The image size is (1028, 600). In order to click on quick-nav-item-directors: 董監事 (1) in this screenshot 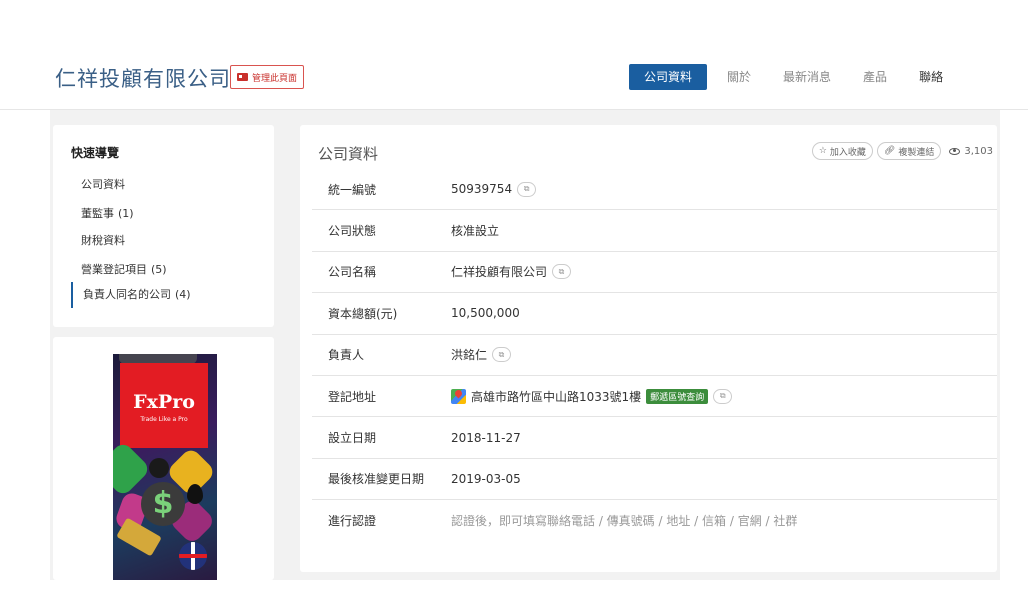, I will do `click(107, 213)`.